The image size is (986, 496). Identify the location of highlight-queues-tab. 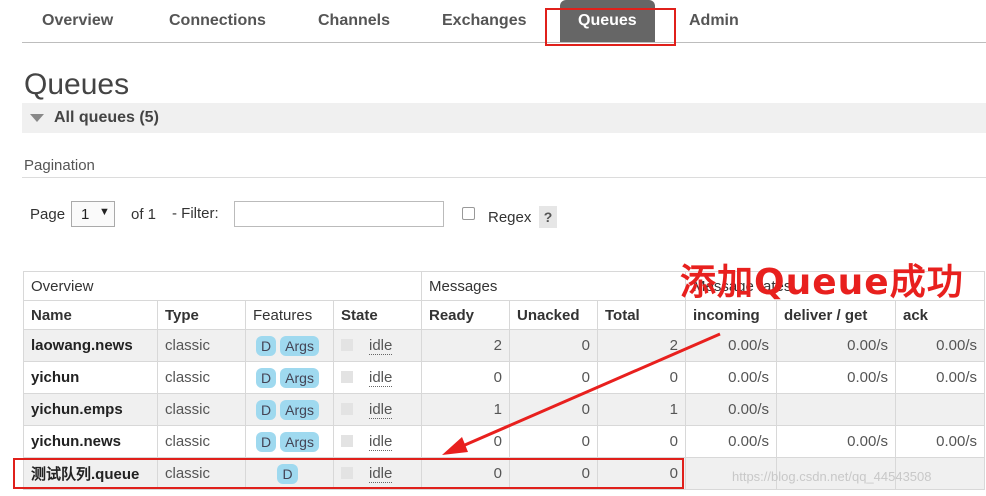
(610, 27).